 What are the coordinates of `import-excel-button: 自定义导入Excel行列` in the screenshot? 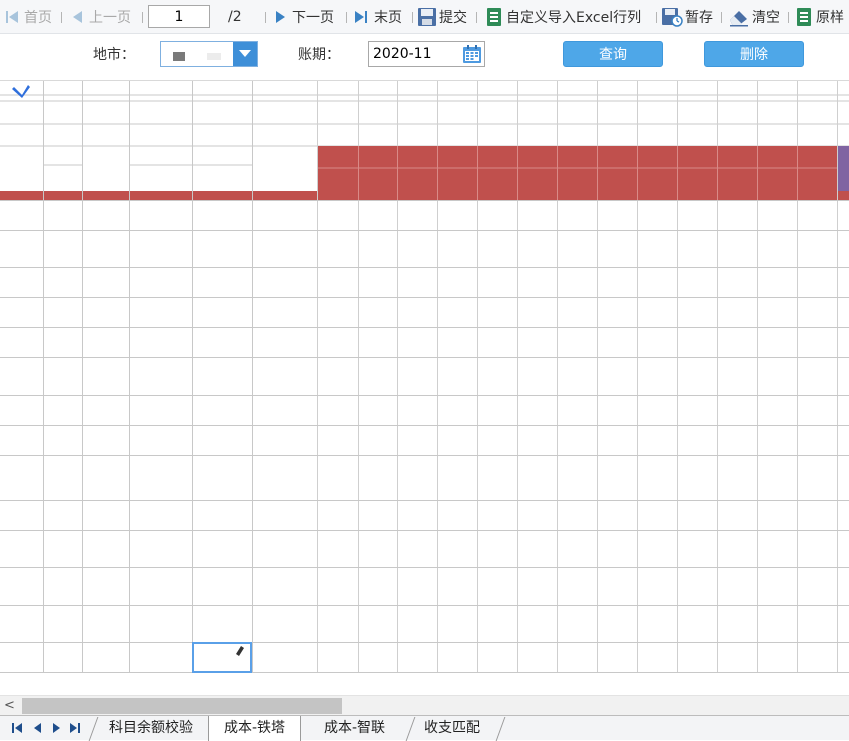 It's located at (562, 17).